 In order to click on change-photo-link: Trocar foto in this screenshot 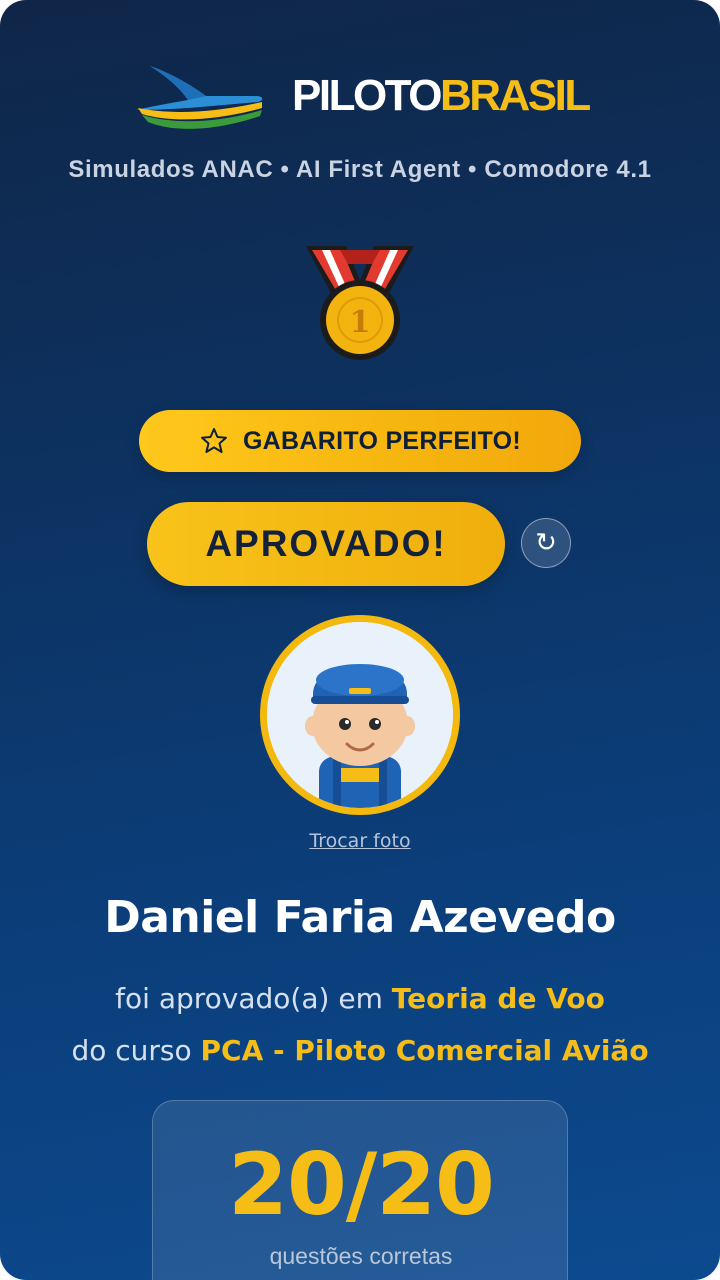, I will do `click(360, 841)`.